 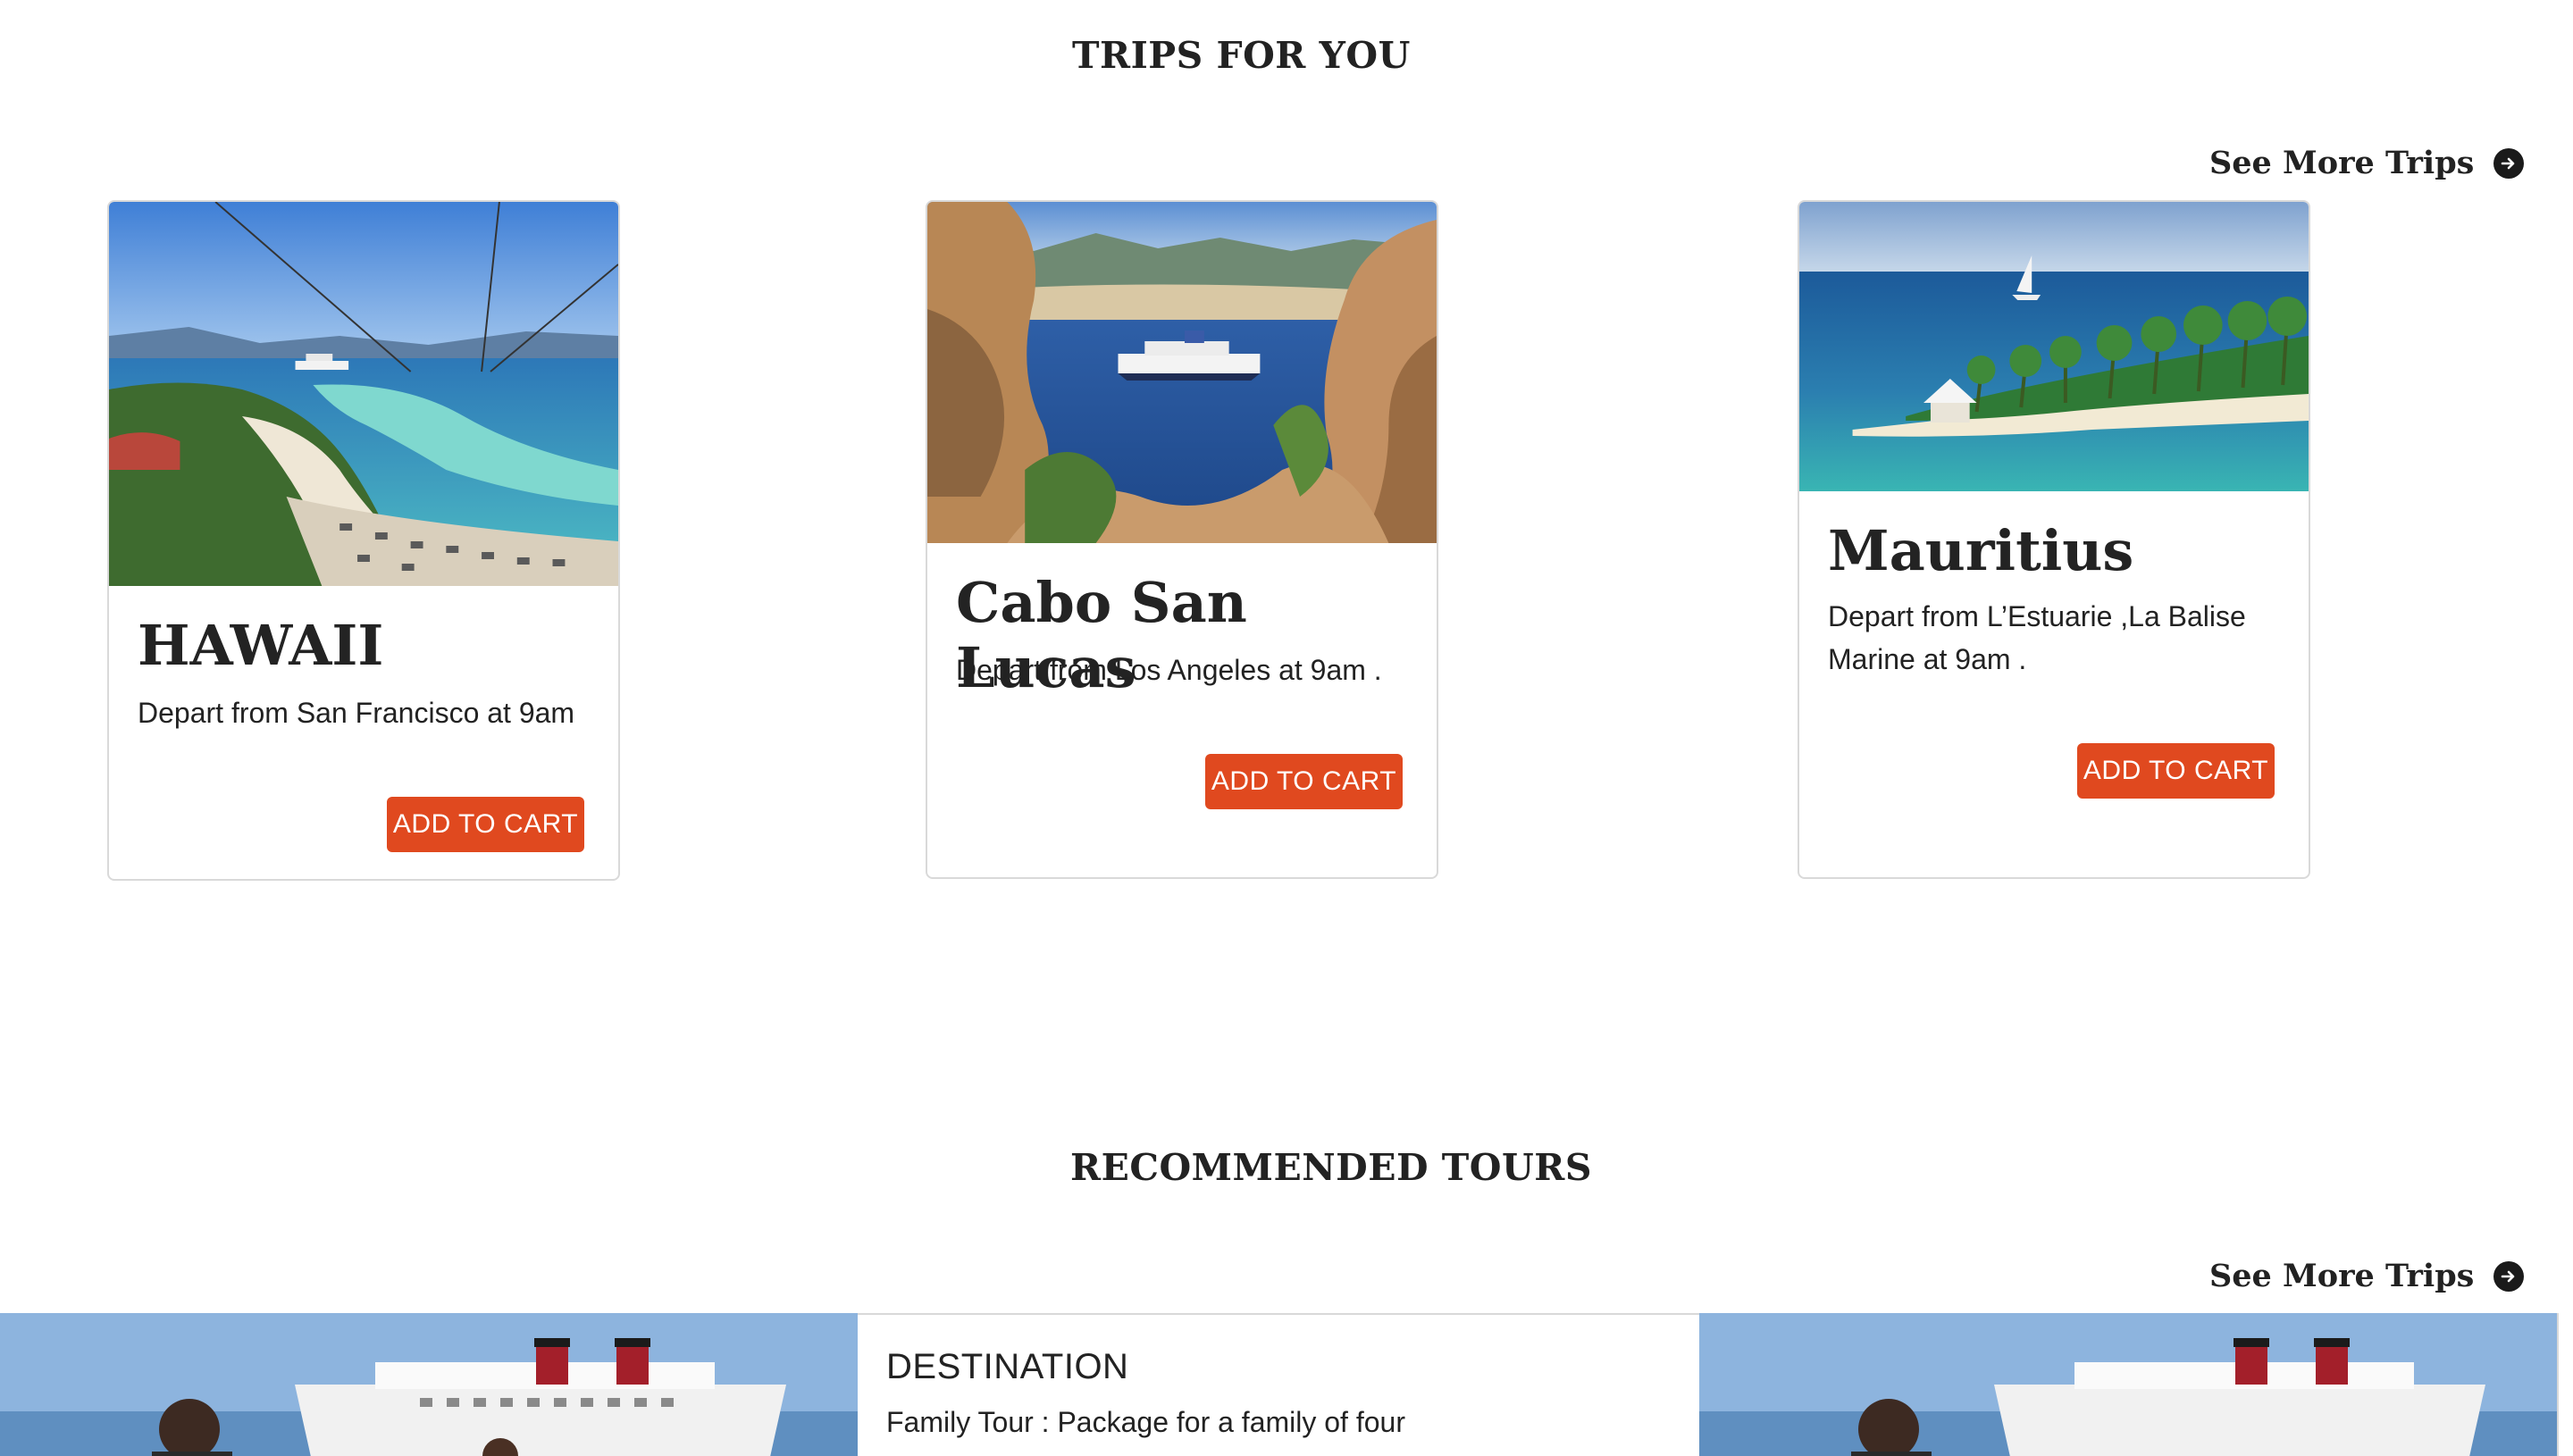 What do you see at coordinates (1331, 1167) in the screenshot?
I see `tours-section-title: RECOMMENDED TOURS` at bounding box center [1331, 1167].